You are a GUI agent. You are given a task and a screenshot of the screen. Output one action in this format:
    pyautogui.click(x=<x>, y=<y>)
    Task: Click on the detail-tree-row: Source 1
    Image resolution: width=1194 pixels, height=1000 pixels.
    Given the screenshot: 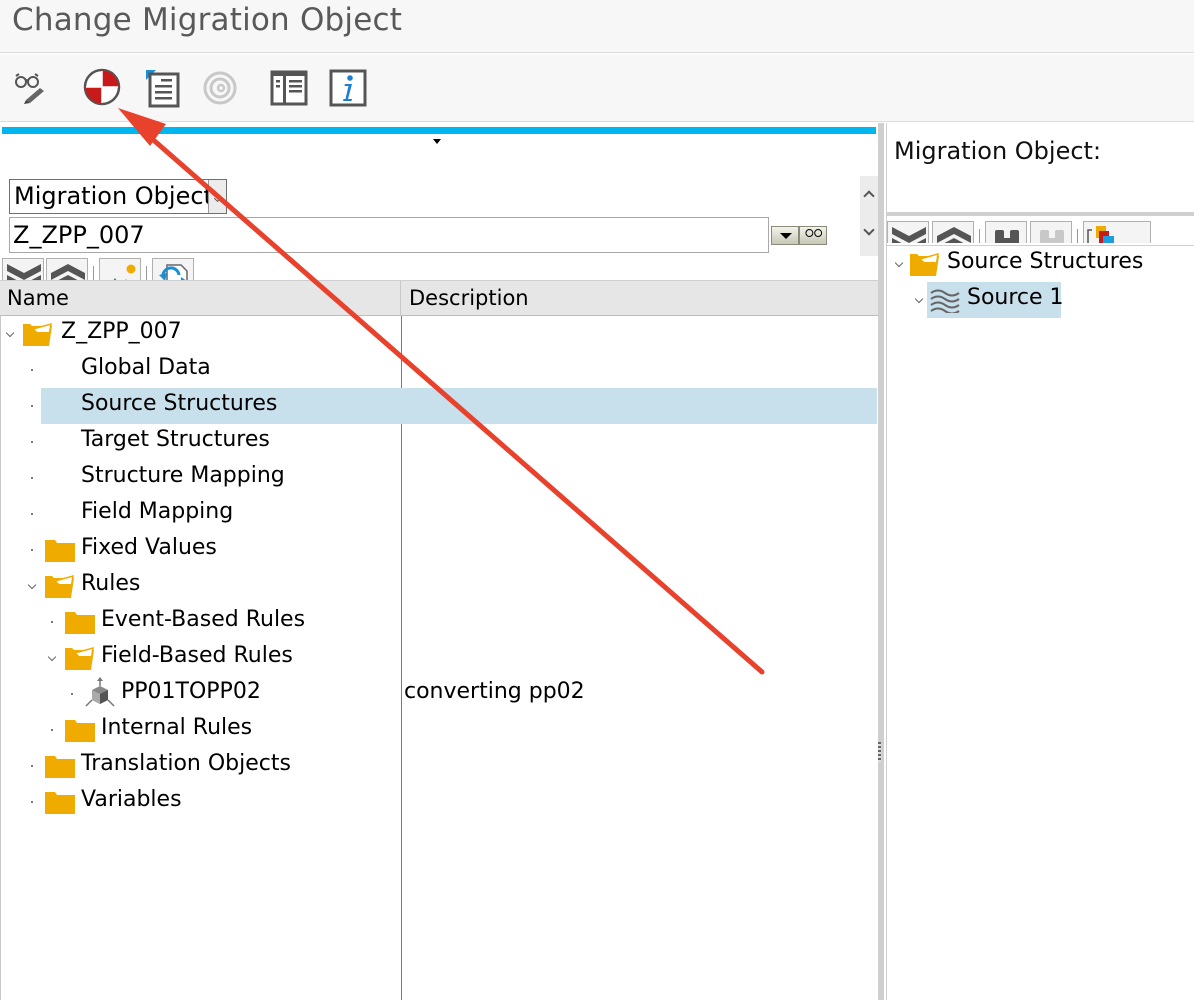 What is the action you would take?
    pyautogui.click(x=1040, y=300)
    